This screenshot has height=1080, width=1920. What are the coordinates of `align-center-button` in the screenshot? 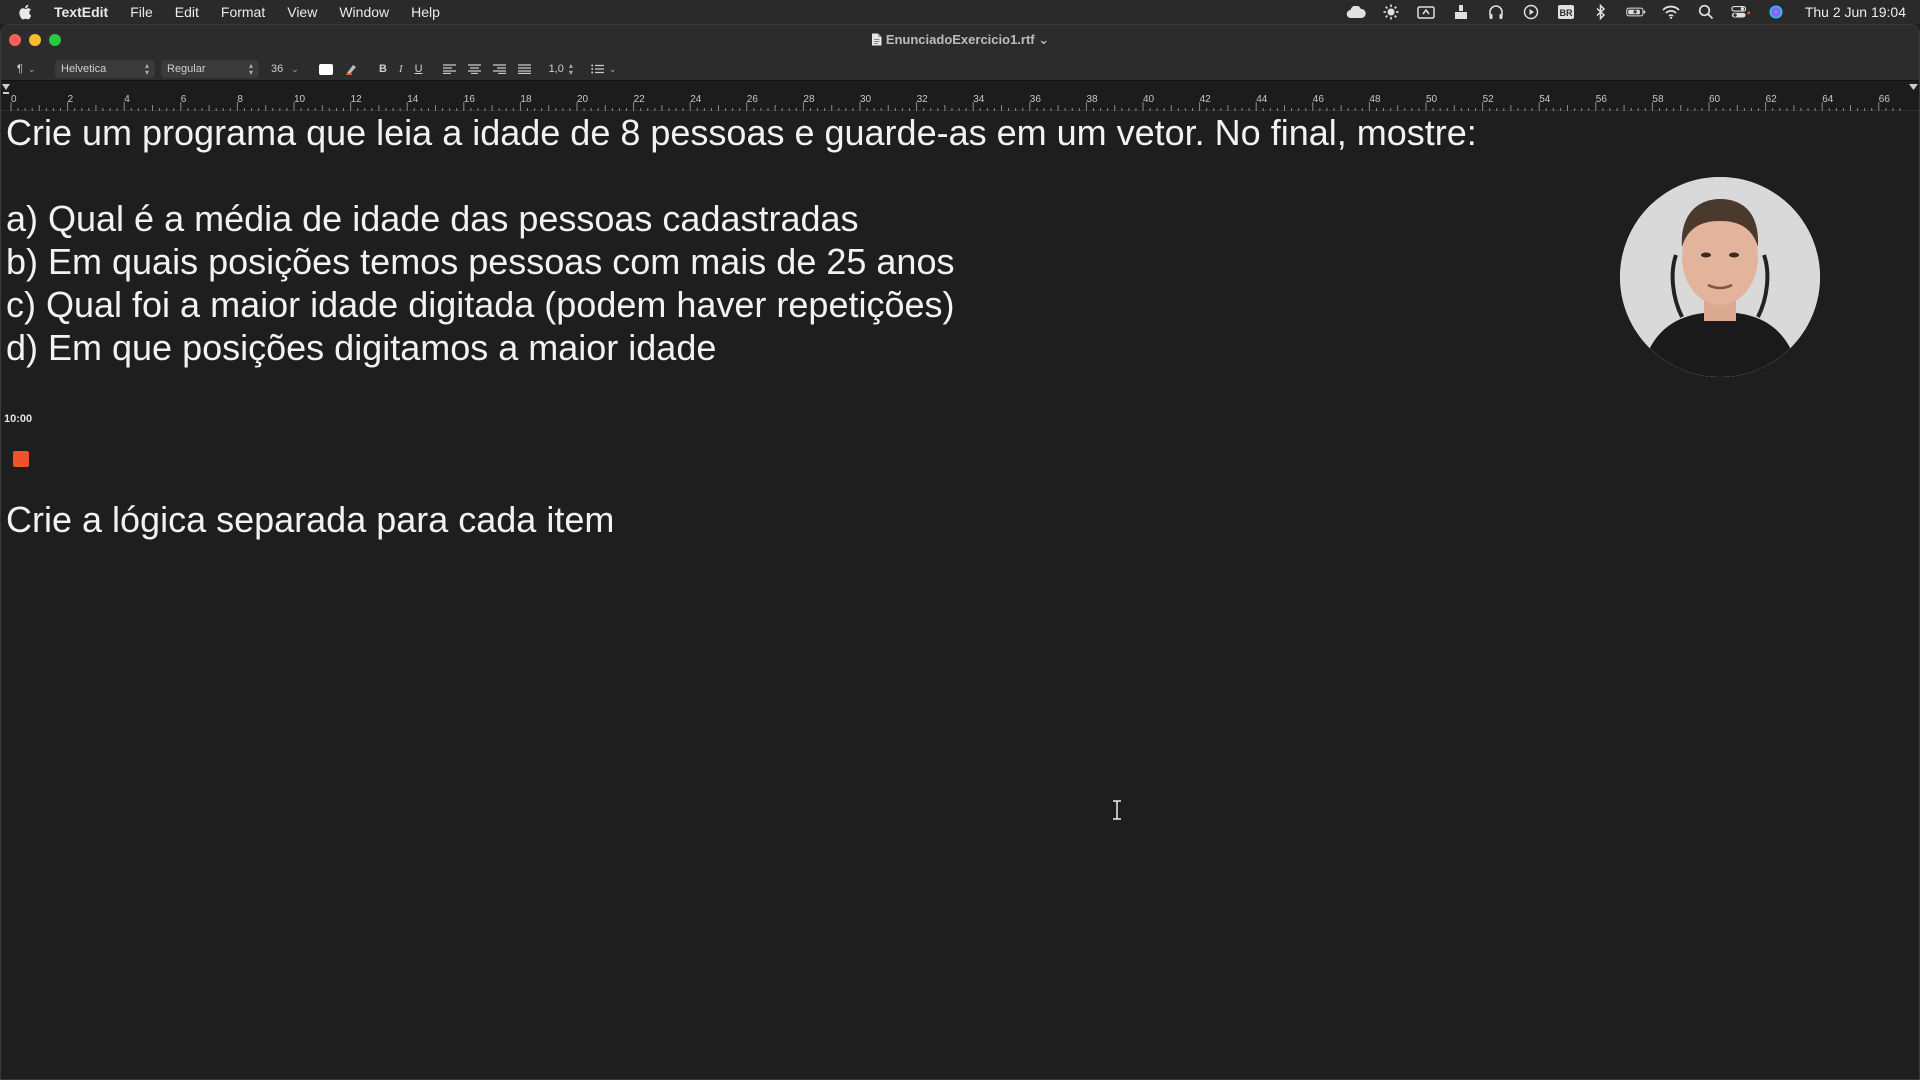 It's located at (474, 69).